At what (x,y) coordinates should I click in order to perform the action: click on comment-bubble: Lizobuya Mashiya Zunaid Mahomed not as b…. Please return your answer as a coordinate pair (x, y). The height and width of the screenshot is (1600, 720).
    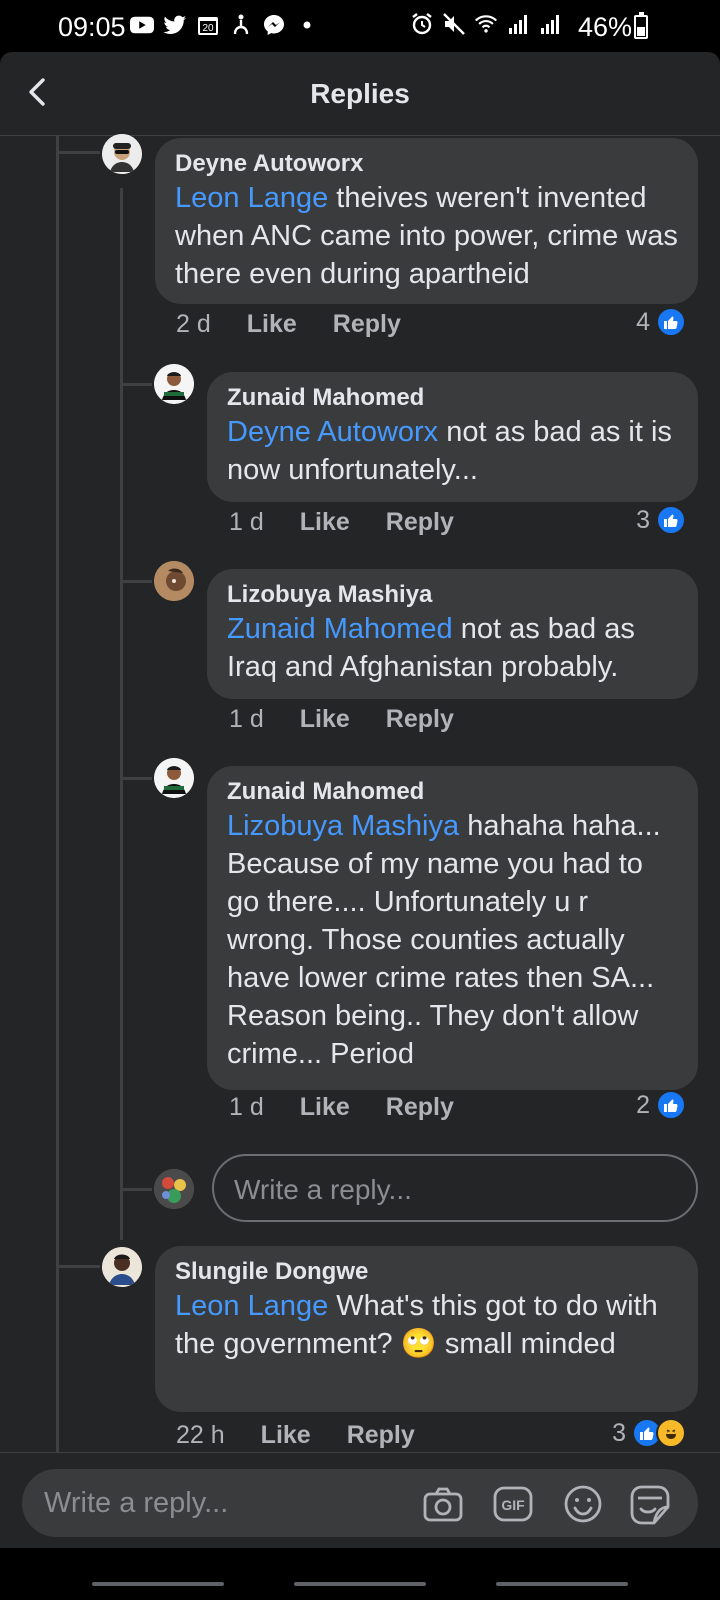
    Looking at the image, I should click on (452, 634).